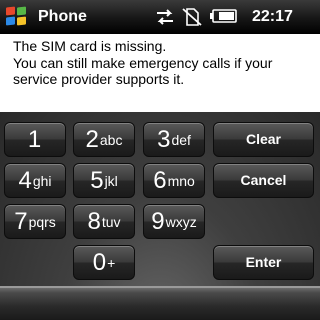 The width and height of the screenshot is (320, 320). Describe the element at coordinates (160, 287) in the screenshot. I see `bottom-divider` at that location.